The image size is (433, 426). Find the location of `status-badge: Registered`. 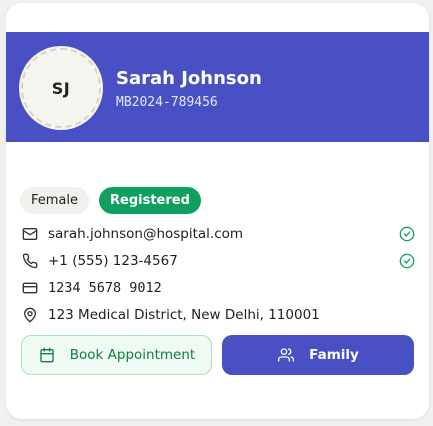

status-badge: Registered is located at coordinates (150, 200).